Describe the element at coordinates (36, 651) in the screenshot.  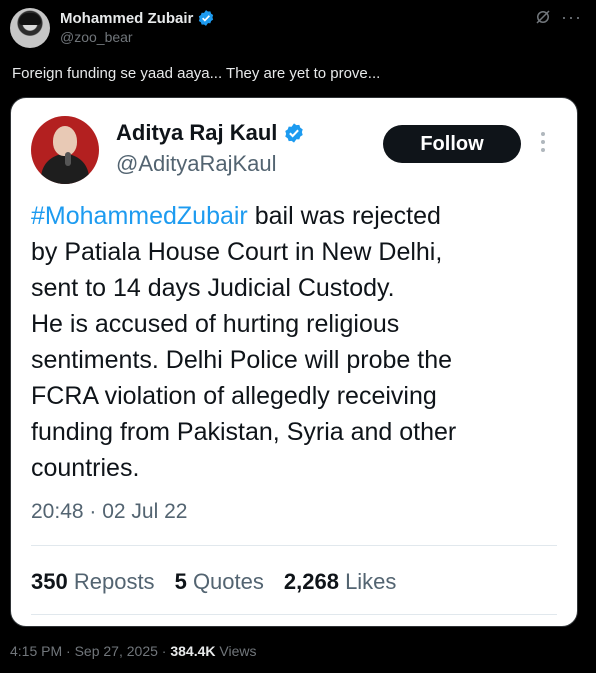
I see `tweet-time: 4:15 PM` at that location.